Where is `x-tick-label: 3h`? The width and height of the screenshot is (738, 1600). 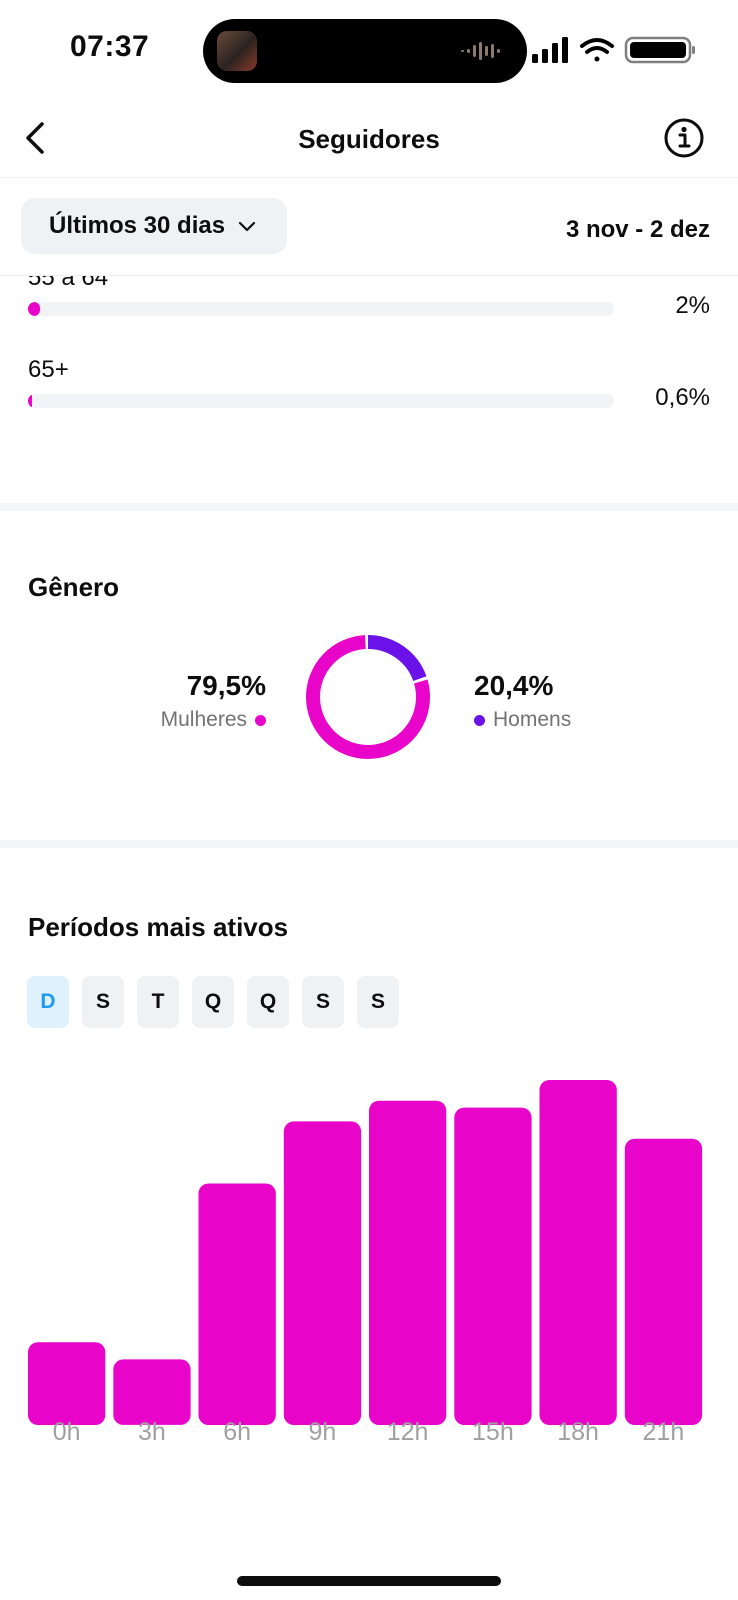 x-tick-label: 3h is located at coordinates (152, 1432).